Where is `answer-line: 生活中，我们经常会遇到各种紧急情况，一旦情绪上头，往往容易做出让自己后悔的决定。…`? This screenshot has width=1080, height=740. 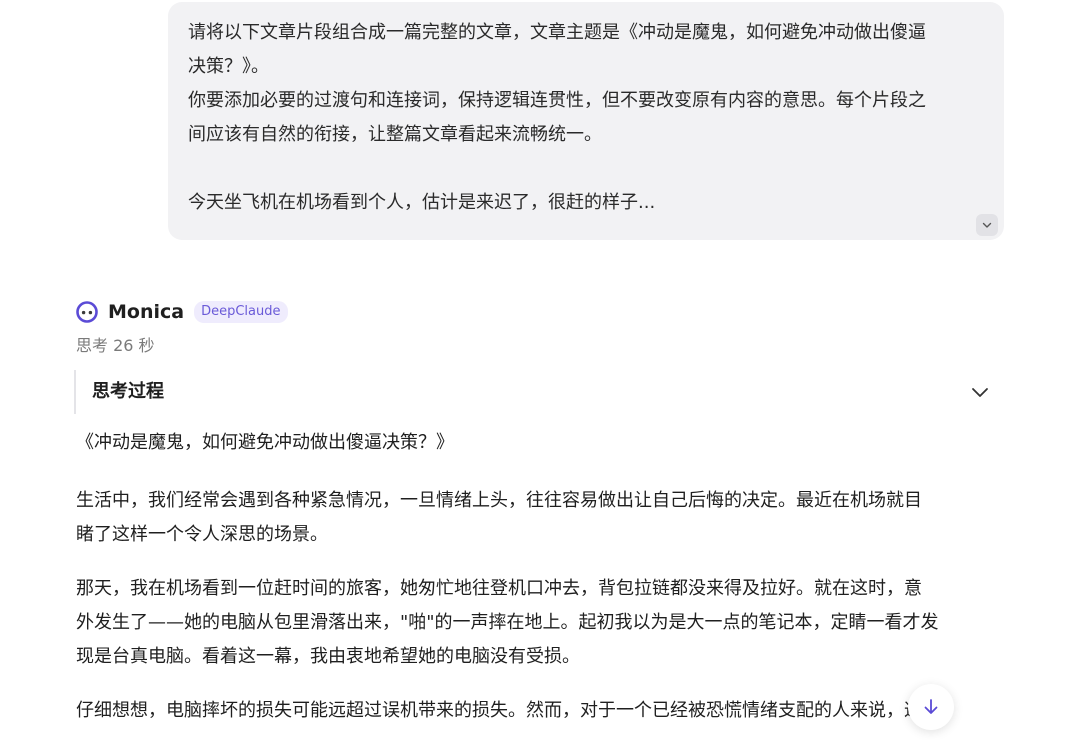
answer-line: 生活中，我们经常会遇到各种紧急情况，一旦情绪上头，往往容易做出让自己后悔的决定。… is located at coordinates (499, 500).